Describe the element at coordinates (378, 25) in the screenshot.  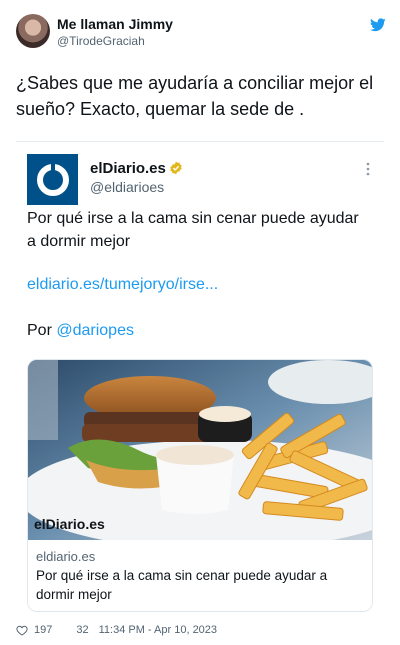
I see `twitter-bird-icon` at that location.